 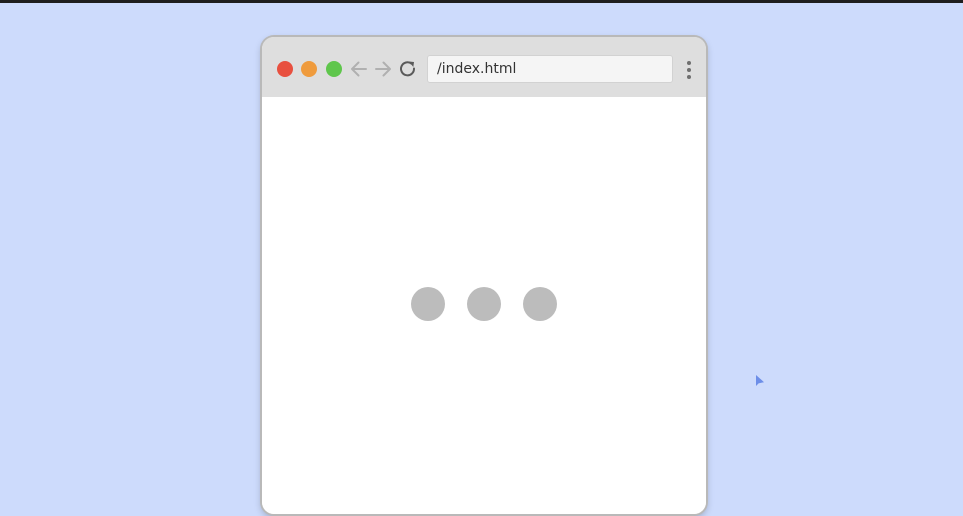 I want to click on address-bar-url: /index.html, so click(x=477, y=69).